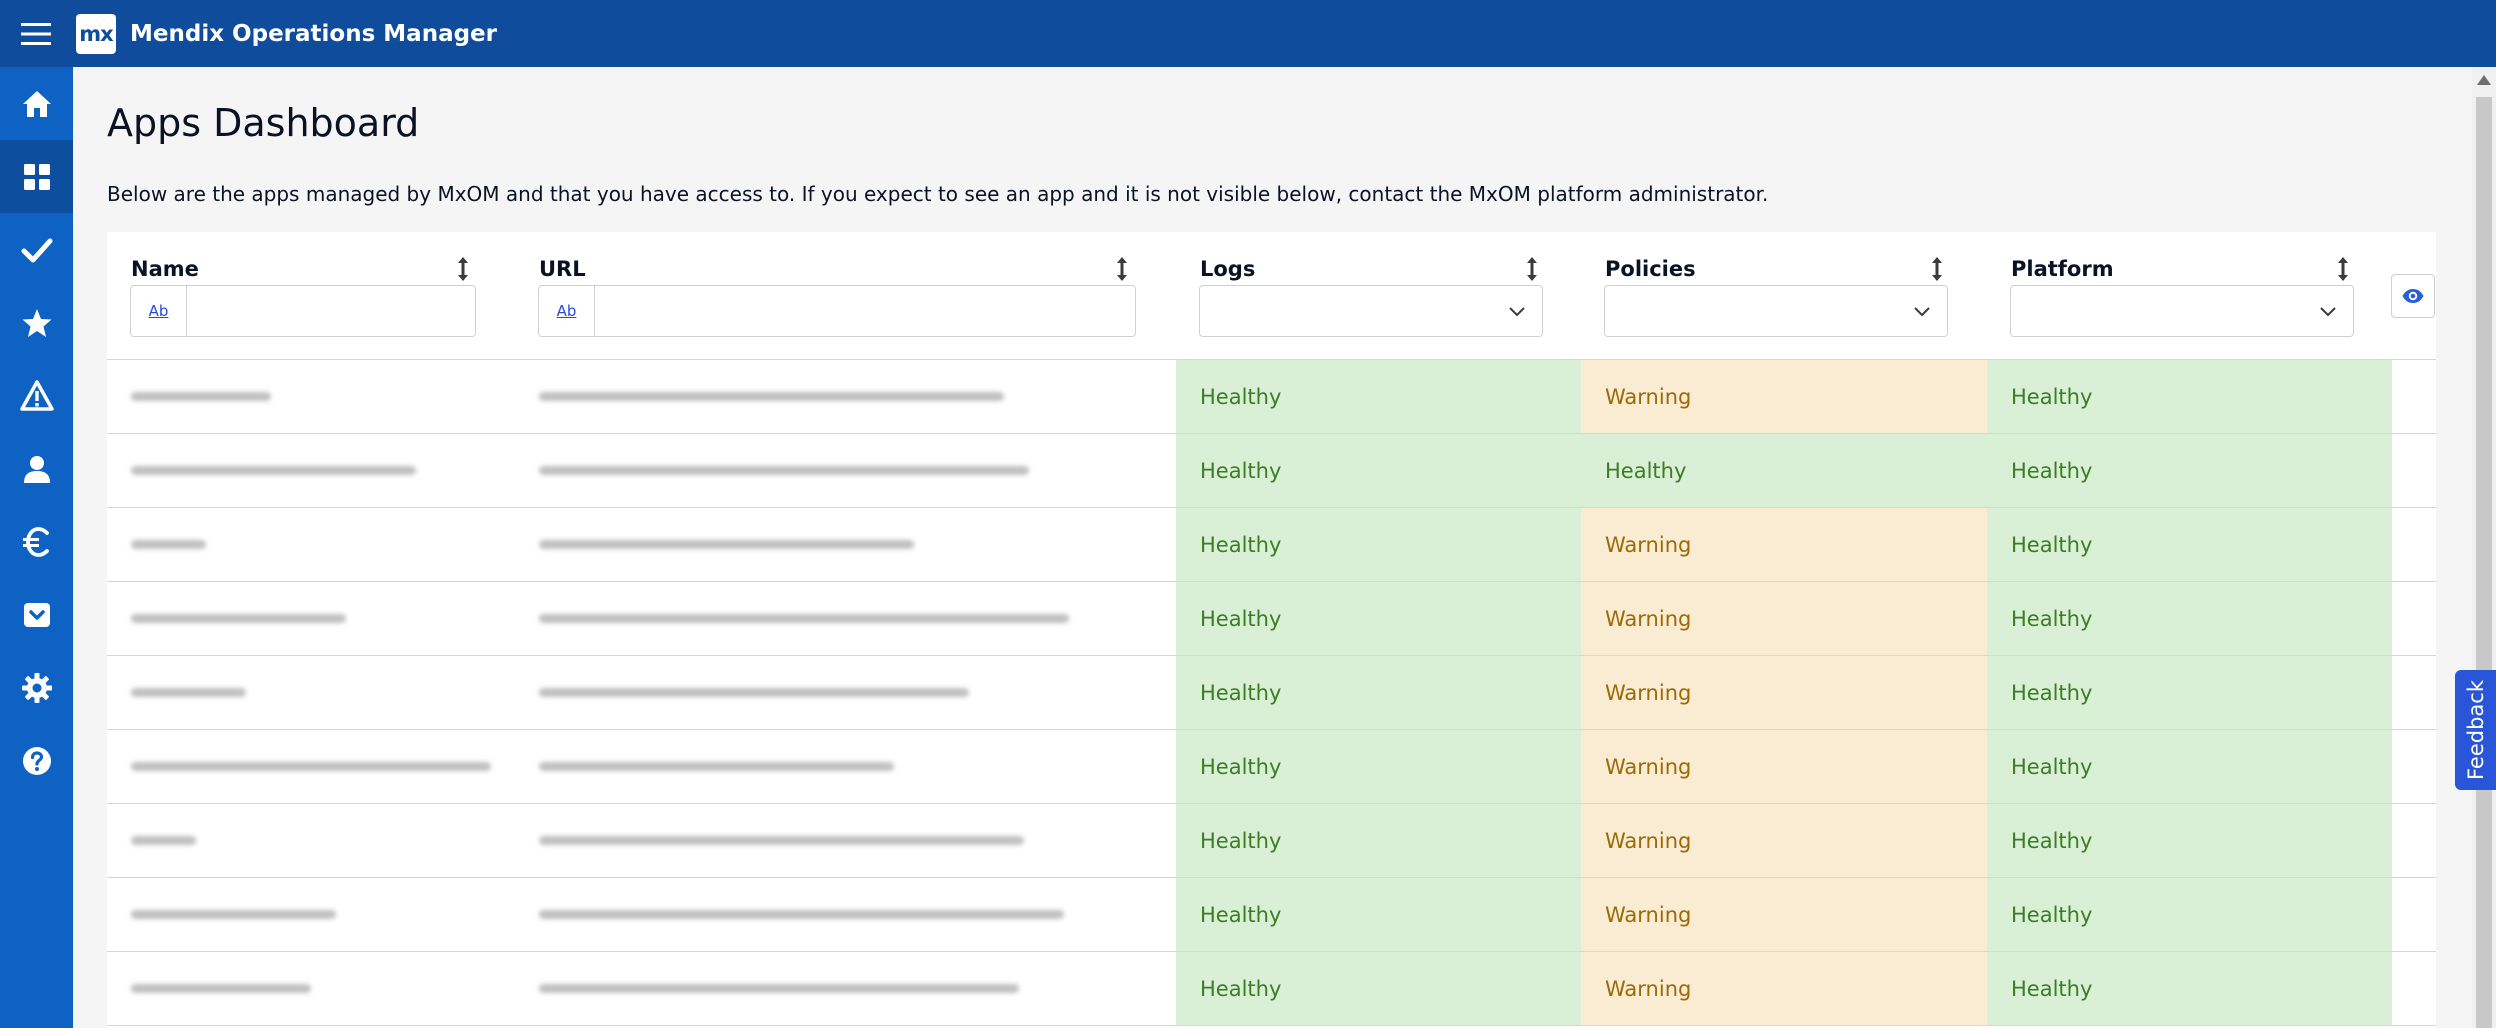 The width and height of the screenshot is (2496, 1028). I want to click on sidebar-item-home, so click(36, 103).